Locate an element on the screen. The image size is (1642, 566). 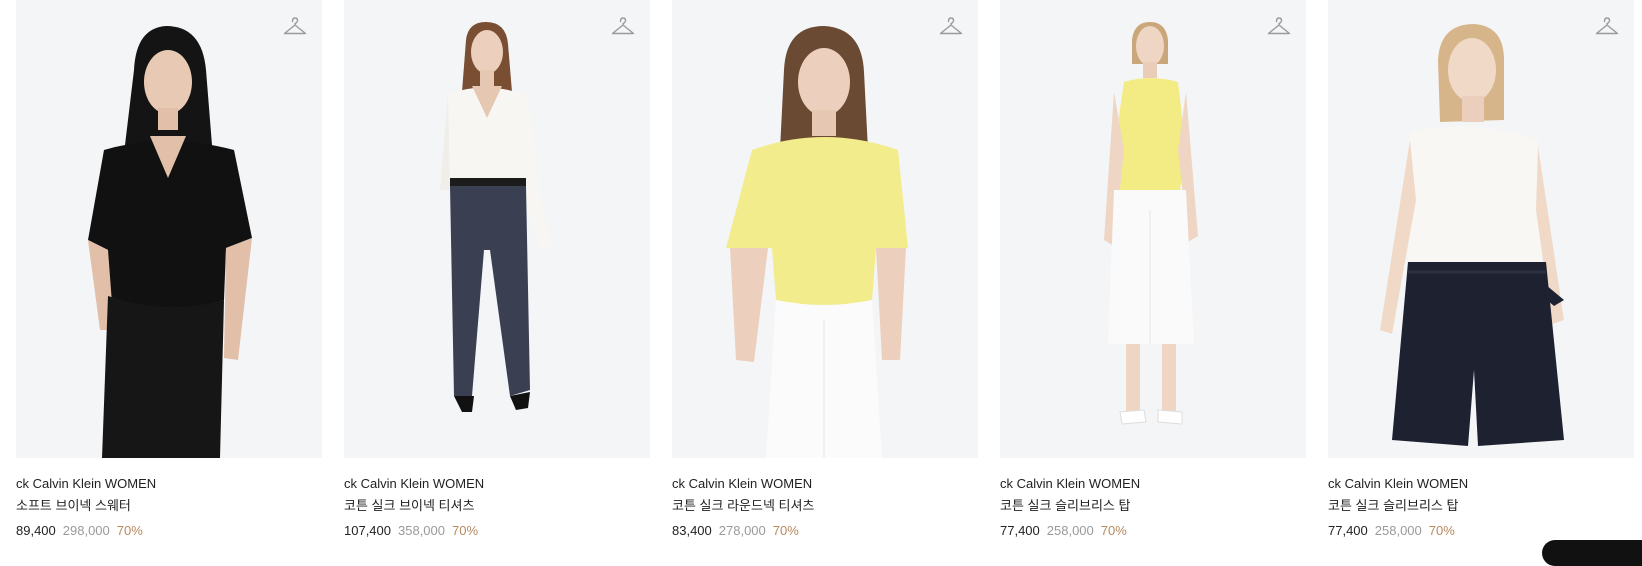
original-price: 358,000 is located at coordinates (421, 530).